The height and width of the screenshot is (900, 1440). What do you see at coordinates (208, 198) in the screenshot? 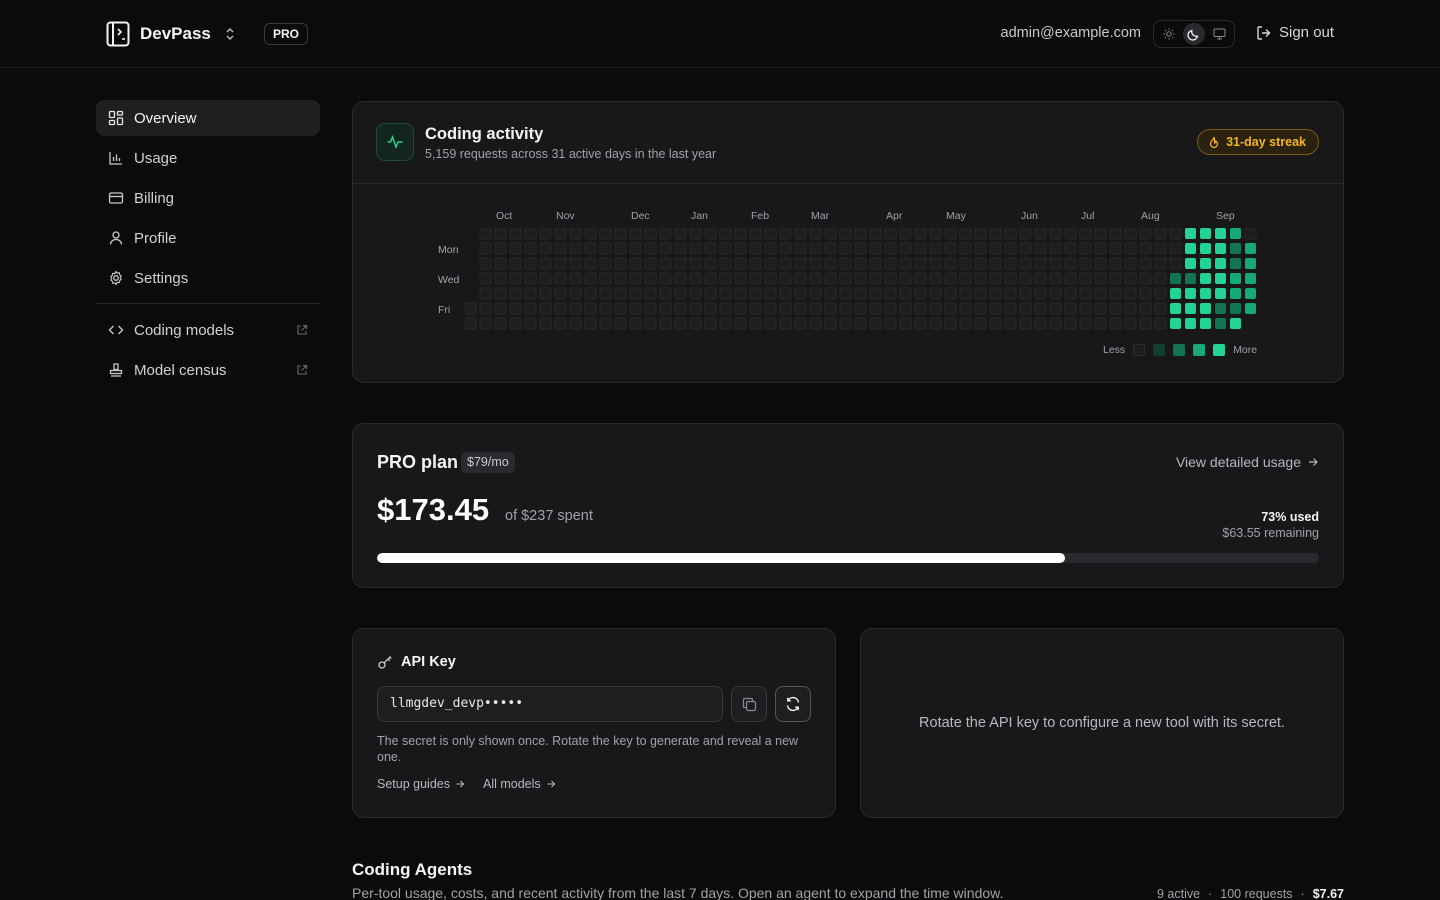
I see `sidebar-item-billing: Billing` at bounding box center [208, 198].